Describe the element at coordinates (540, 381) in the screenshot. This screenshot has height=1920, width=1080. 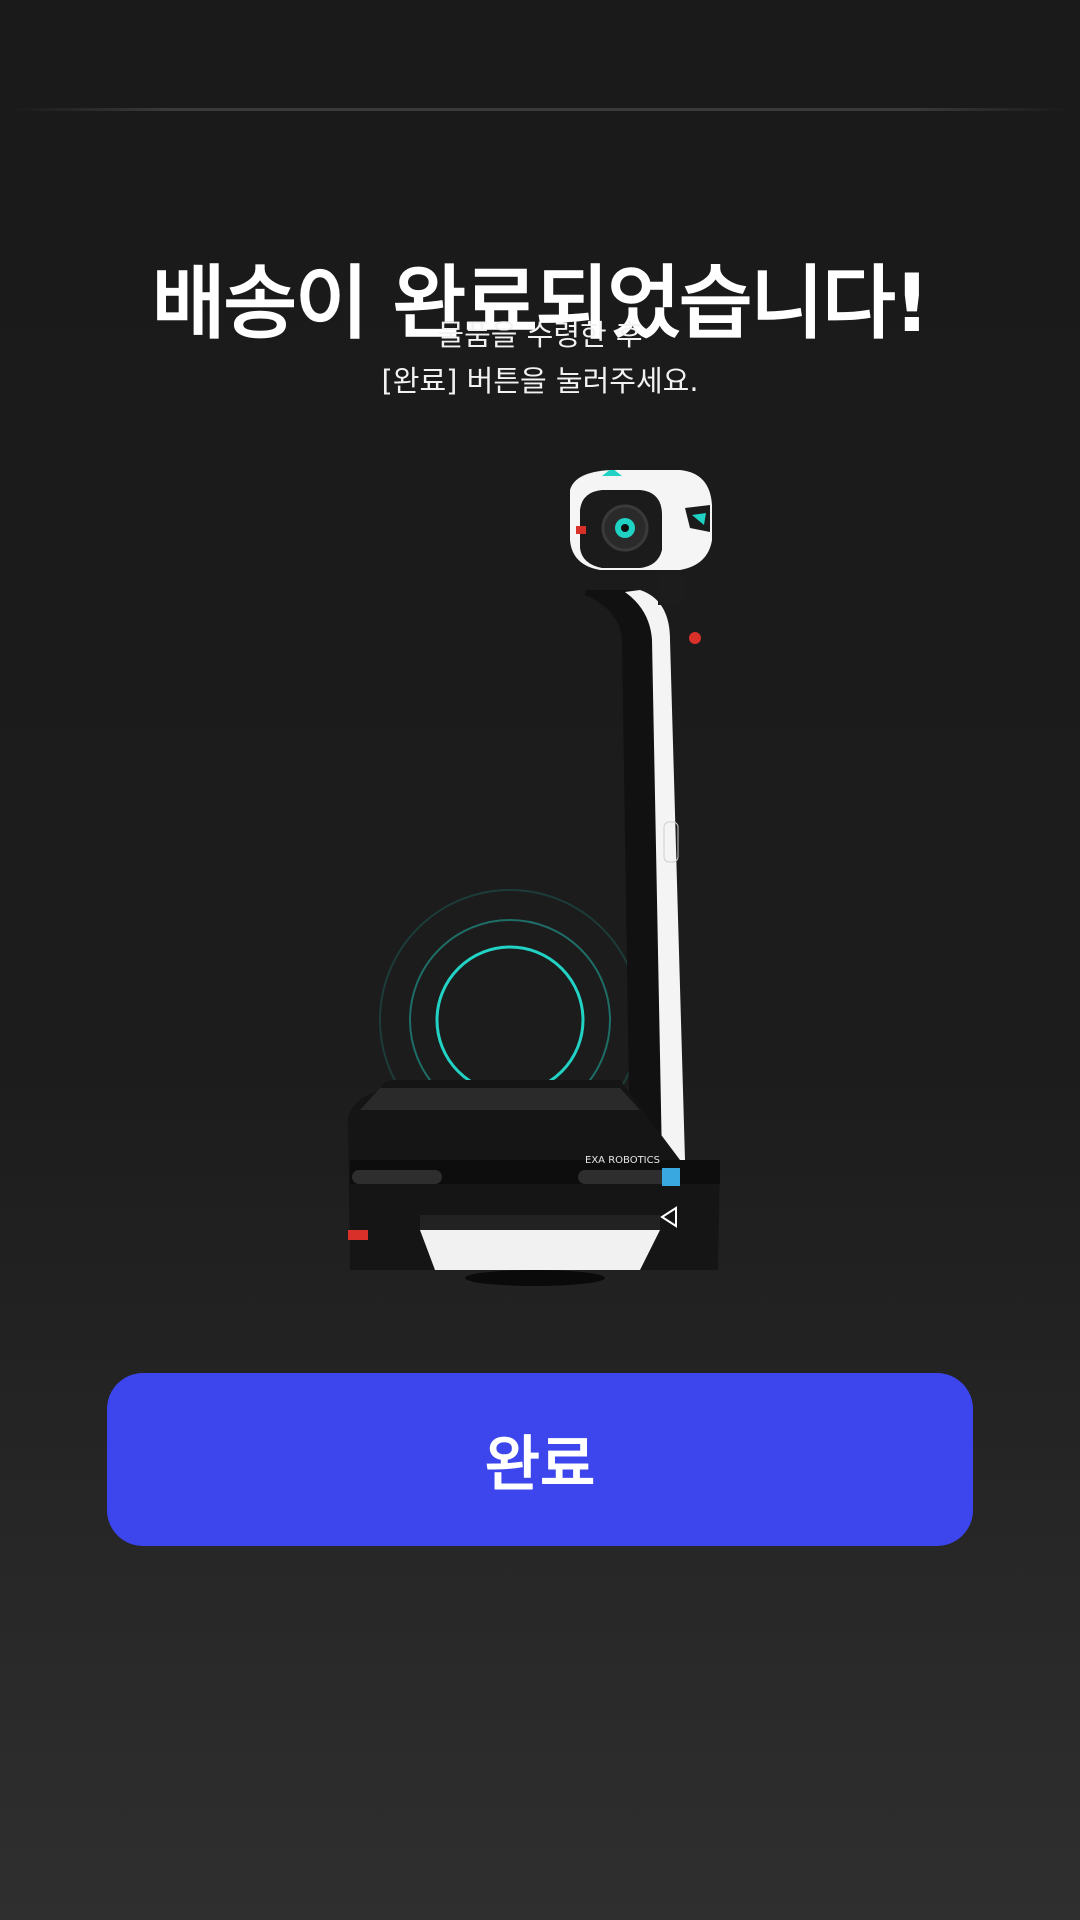
I see `instruction-line-2: [완료] 버튼을 눌러주세요.` at that location.